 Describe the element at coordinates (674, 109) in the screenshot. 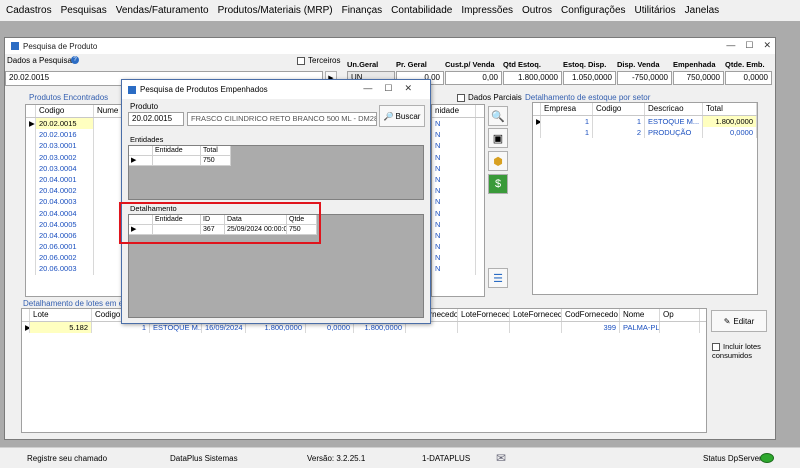

I see `col-descricao: Descricao` at that location.